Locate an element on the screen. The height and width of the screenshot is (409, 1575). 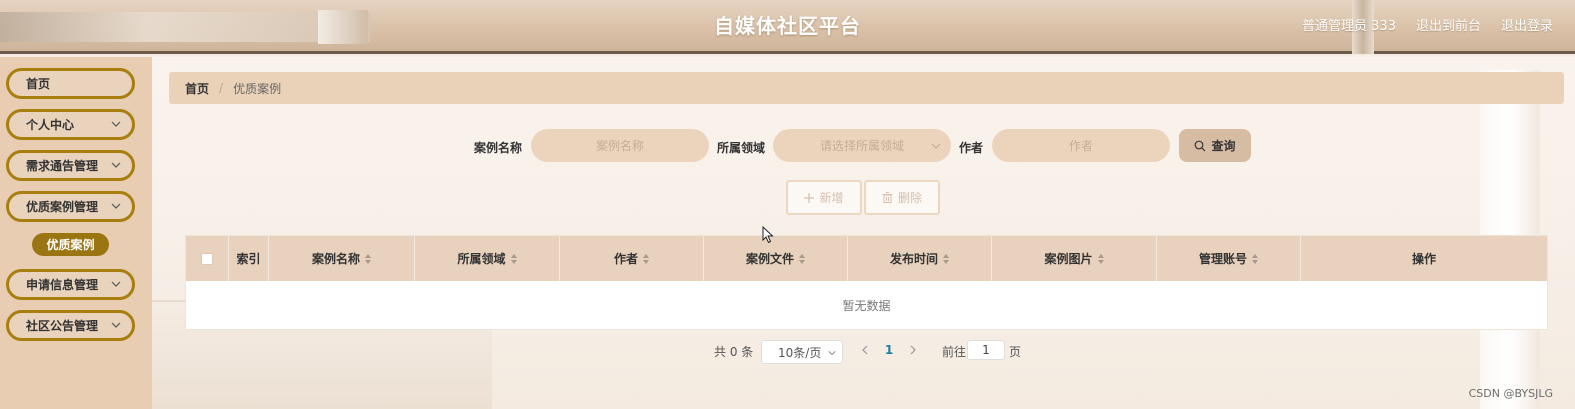
chevron-right-icon is located at coordinates (913, 350).